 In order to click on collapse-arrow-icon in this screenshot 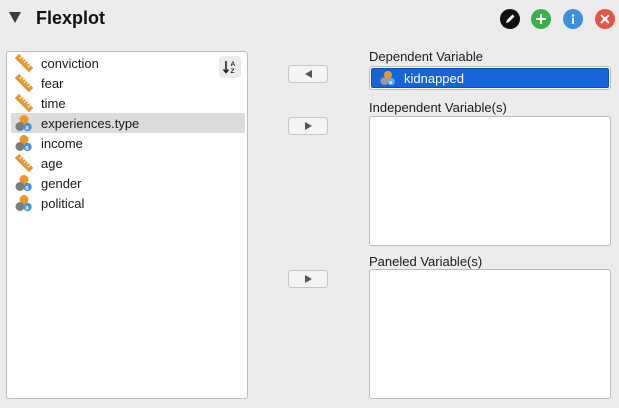, I will do `click(15, 17)`.